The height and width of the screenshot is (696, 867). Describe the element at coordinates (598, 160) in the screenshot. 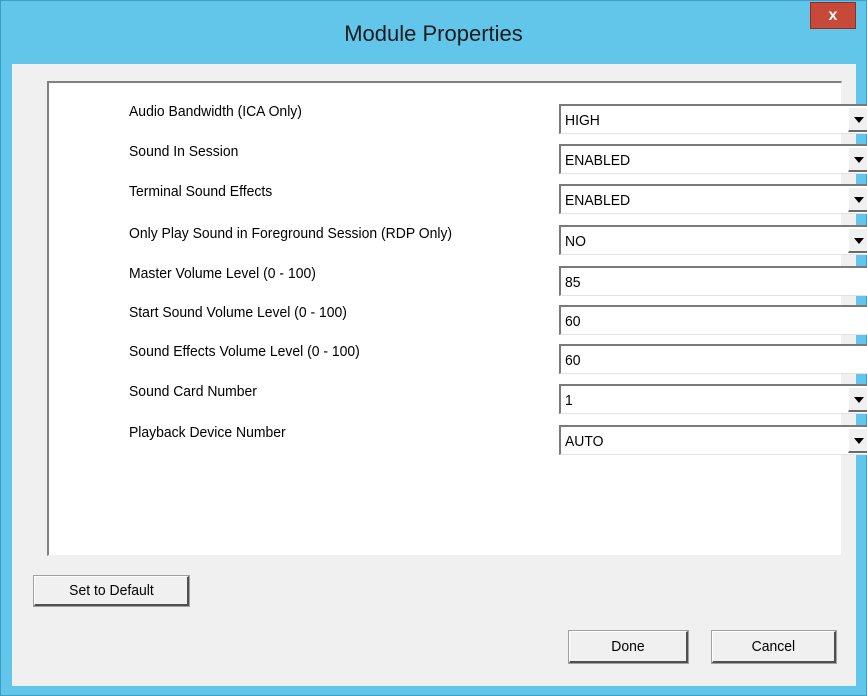

I see `sound-in-session-value: ENABLED` at that location.